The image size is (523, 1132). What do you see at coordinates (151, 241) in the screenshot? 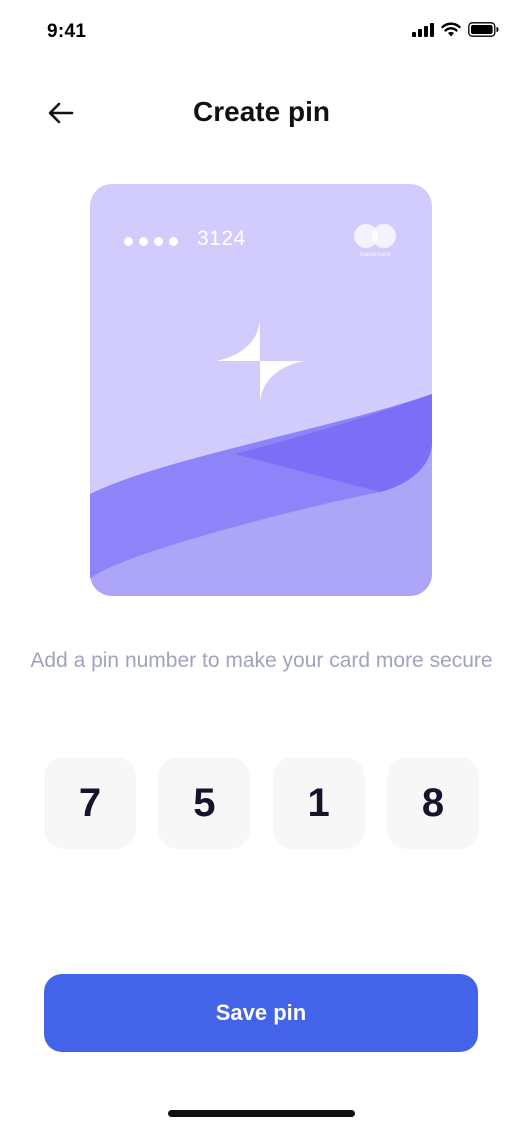
I see `card-masked-digits` at bounding box center [151, 241].